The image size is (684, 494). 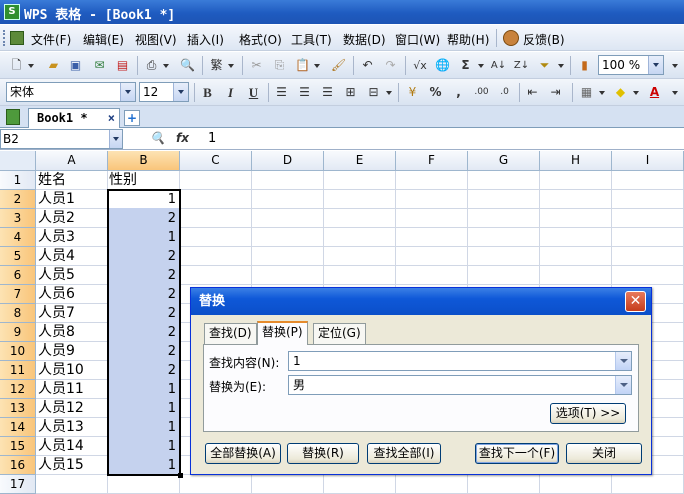 What do you see at coordinates (364, 39) in the screenshot?
I see `menu-data: 数据(D)` at bounding box center [364, 39].